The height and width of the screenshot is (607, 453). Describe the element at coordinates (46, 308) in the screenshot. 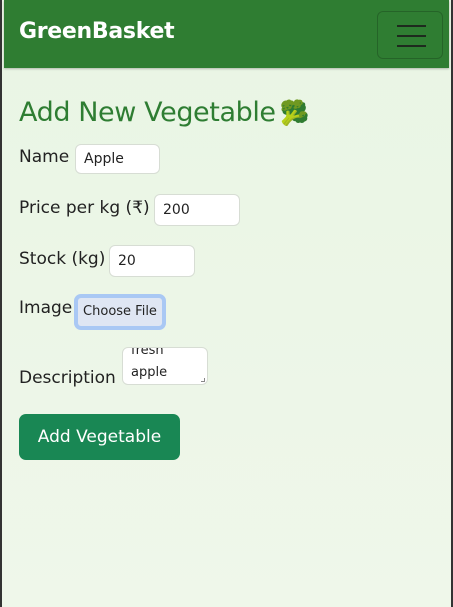

I see `image-label: Image` at that location.